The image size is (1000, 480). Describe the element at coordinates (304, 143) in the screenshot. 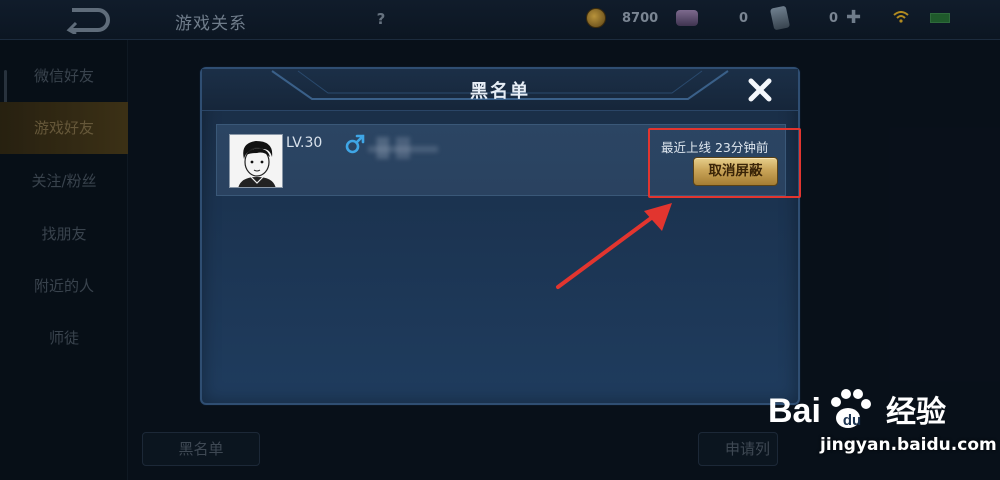

I see `player-level: LV.30` at that location.